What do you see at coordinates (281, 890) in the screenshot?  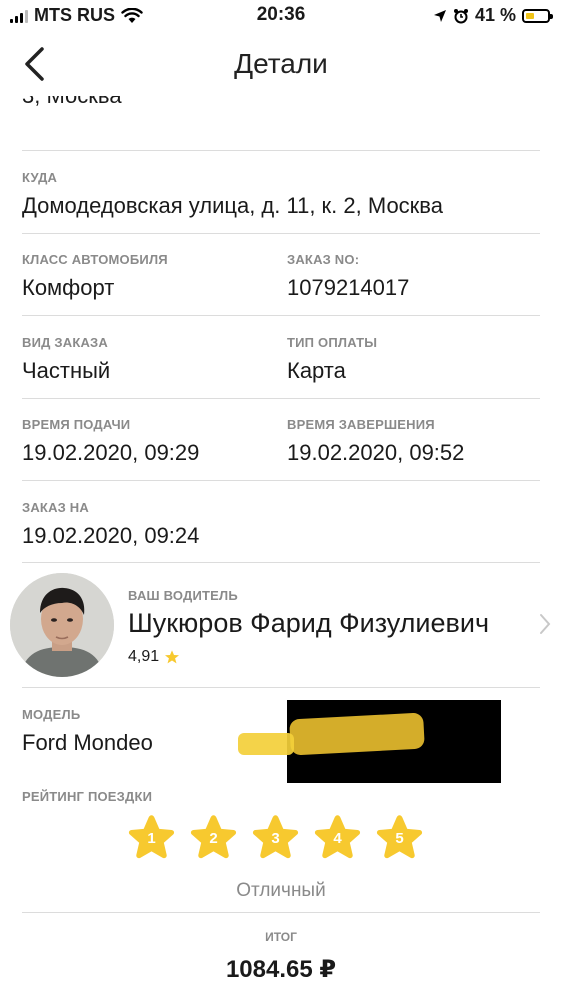 I see `trip-rating-word: Отличный` at bounding box center [281, 890].